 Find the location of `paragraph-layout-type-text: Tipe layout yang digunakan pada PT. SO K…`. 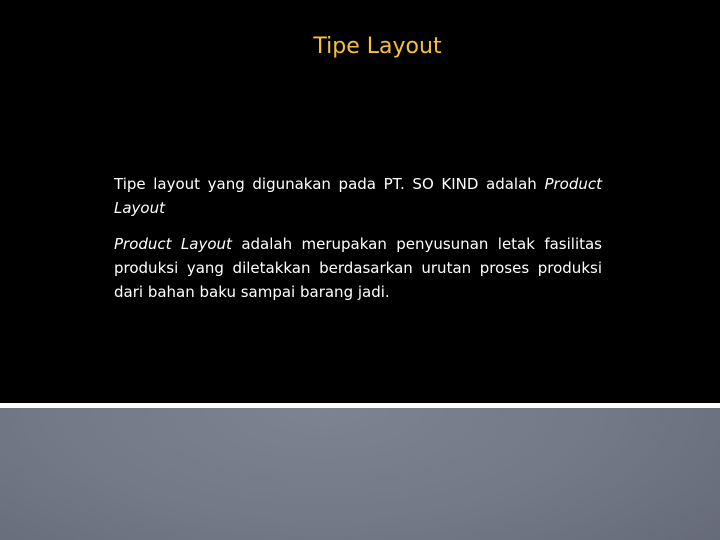

paragraph-layout-type-text: Tipe layout yang digunakan pada PT. SO K… is located at coordinates (325, 184).